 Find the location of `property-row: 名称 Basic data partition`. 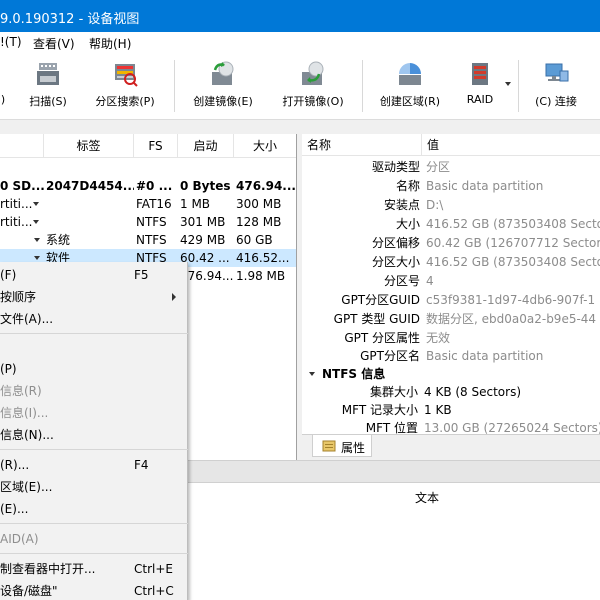

property-row: 名称 Basic data partition is located at coordinates (451, 186).